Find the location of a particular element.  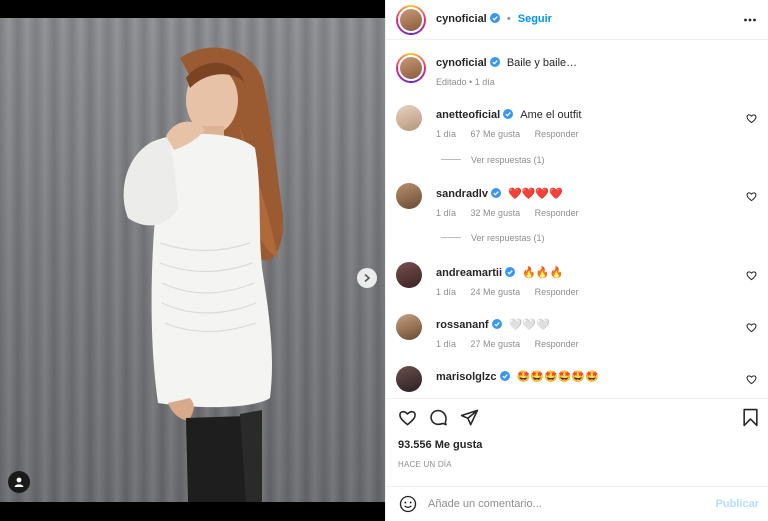

caption-author-avatar is located at coordinates (411, 68).